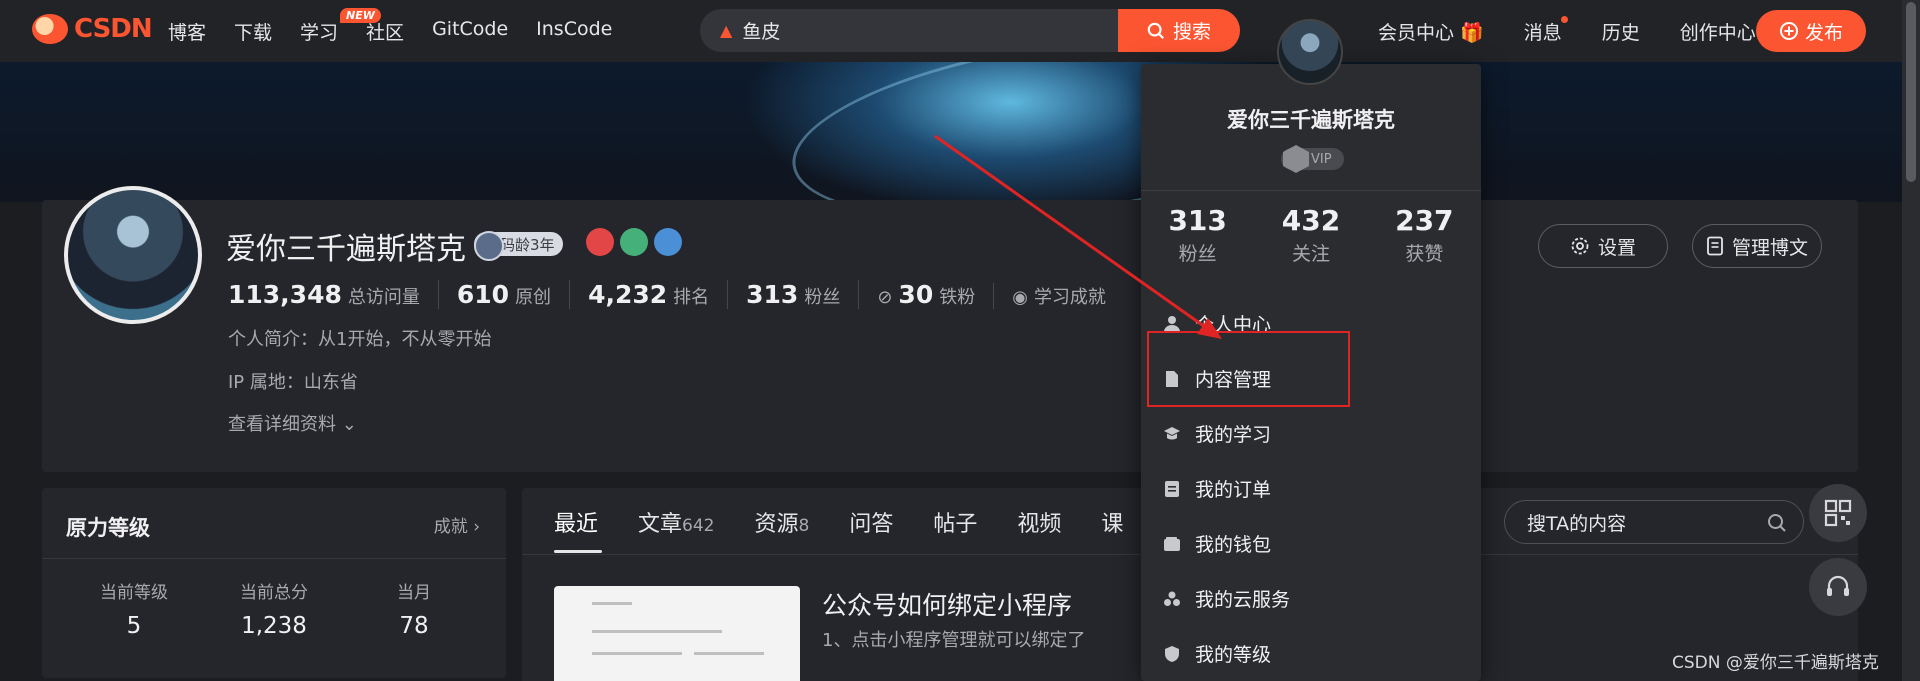 The height and width of the screenshot is (681, 1920). Describe the element at coordinates (134, 608) in the screenshot. I see `current-level: 当前等级 5` at that location.